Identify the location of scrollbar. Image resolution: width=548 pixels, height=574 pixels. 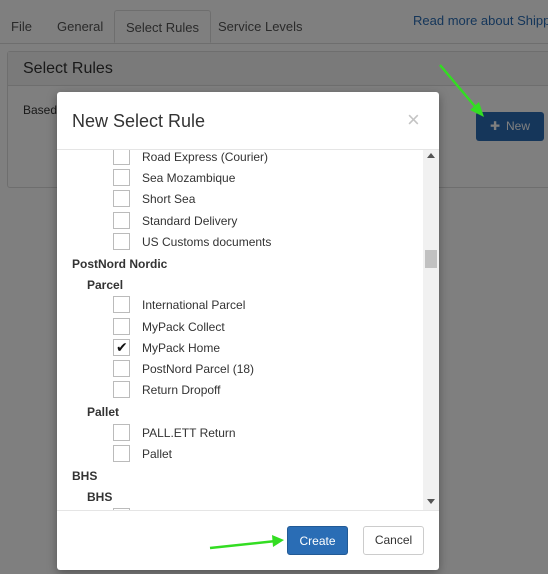
(431, 330).